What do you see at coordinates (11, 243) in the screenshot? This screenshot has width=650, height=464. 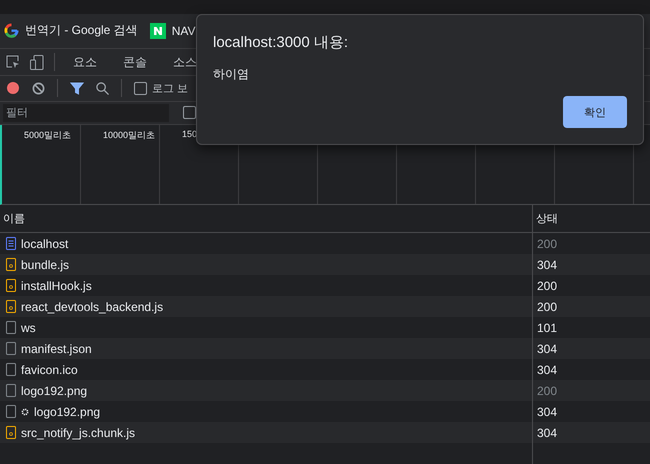 I see `document-icon` at bounding box center [11, 243].